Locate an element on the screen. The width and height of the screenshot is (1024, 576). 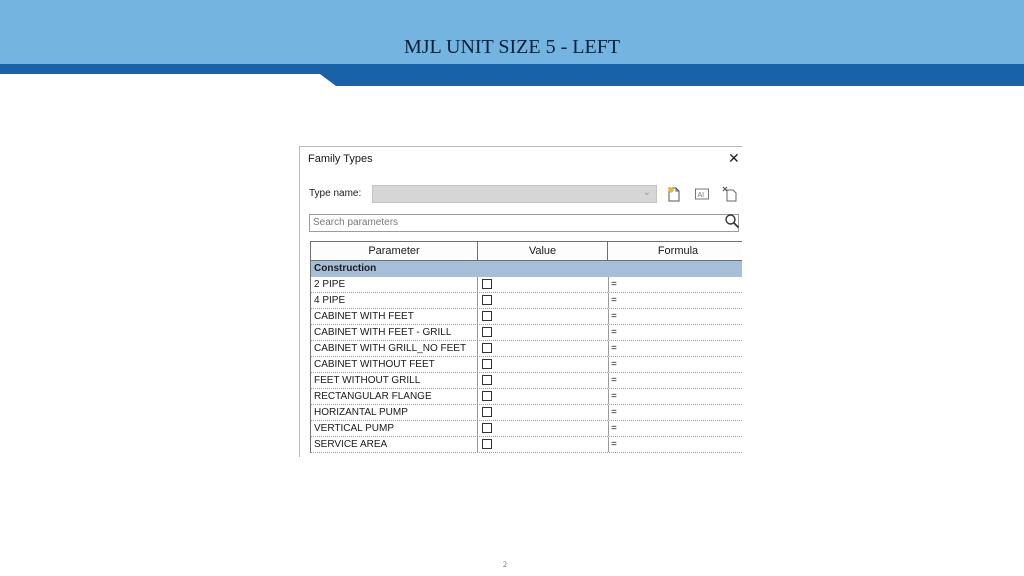
rename-type-icon: AI is located at coordinates (702, 194).